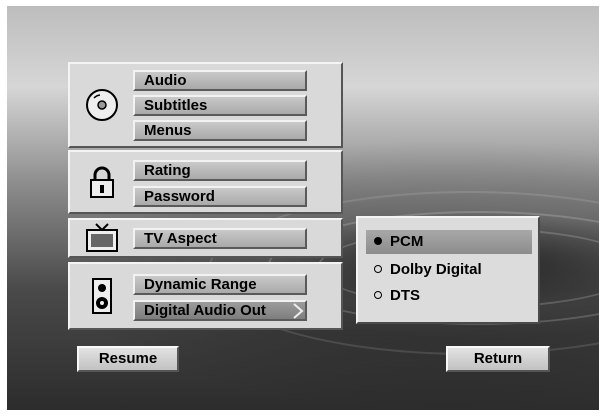 The width and height of the screenshot is (606, 416). Describe the element at coordinates (407, 241) in the screenshot. I see `option-label: PCM` at that location.